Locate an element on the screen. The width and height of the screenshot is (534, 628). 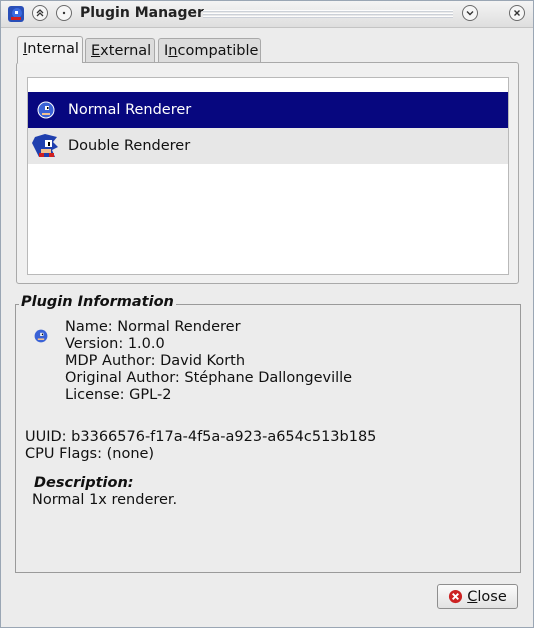
tab-incompatible: Incompatible is located at coordinates (209, 50).